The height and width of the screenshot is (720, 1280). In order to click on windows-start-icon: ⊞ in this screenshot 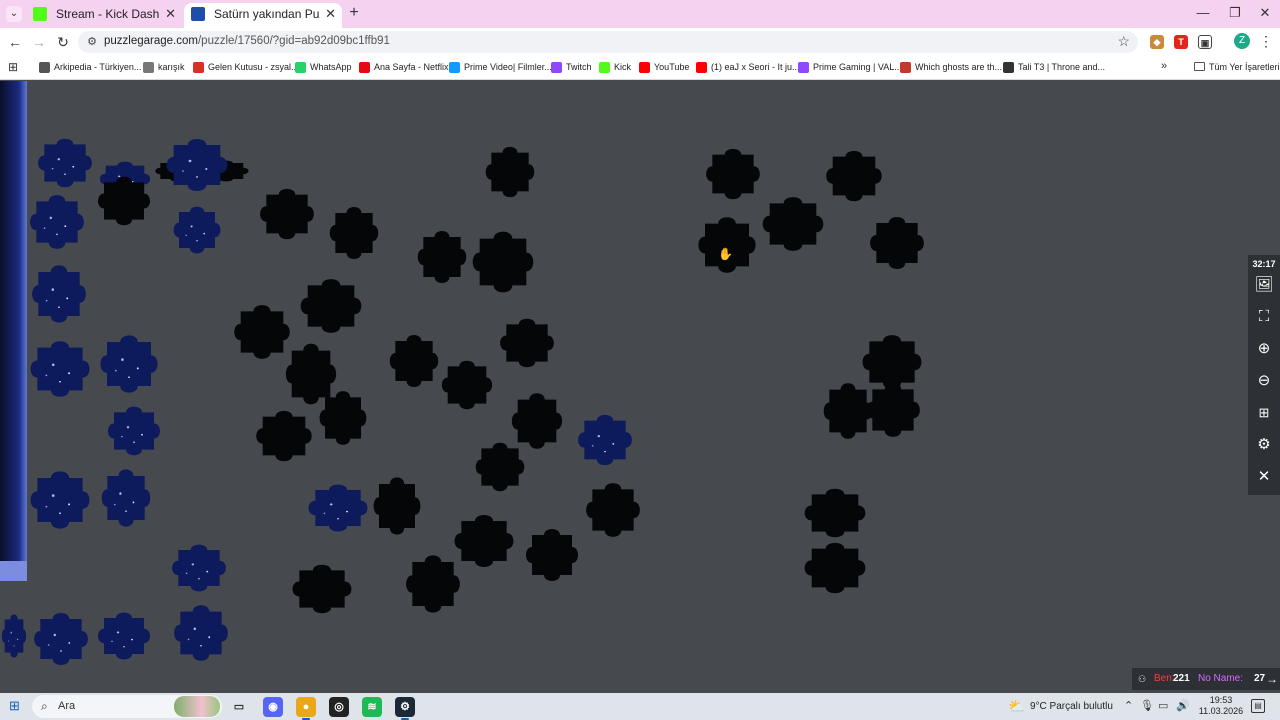, I will do `click(16, 706)`.